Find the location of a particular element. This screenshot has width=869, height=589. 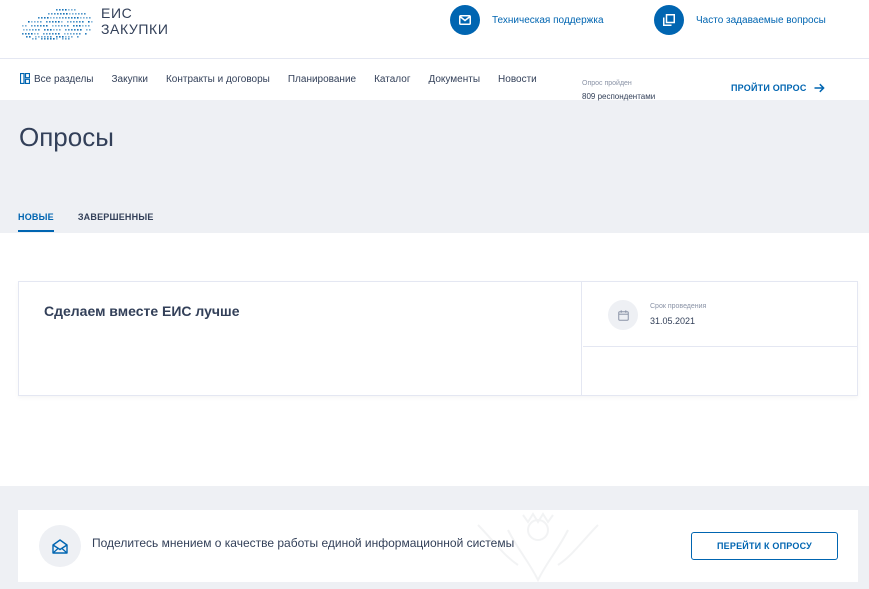

take-survey-label: ПРОЙТИ ОПРОС is located at coordinates (769, 88).